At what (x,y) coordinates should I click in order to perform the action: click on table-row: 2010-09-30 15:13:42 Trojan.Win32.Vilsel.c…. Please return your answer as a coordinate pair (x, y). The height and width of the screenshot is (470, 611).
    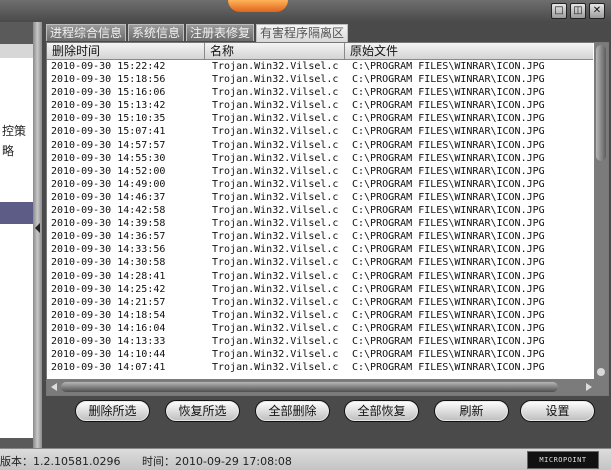
    Looking at the image, I should click on (320, 105).